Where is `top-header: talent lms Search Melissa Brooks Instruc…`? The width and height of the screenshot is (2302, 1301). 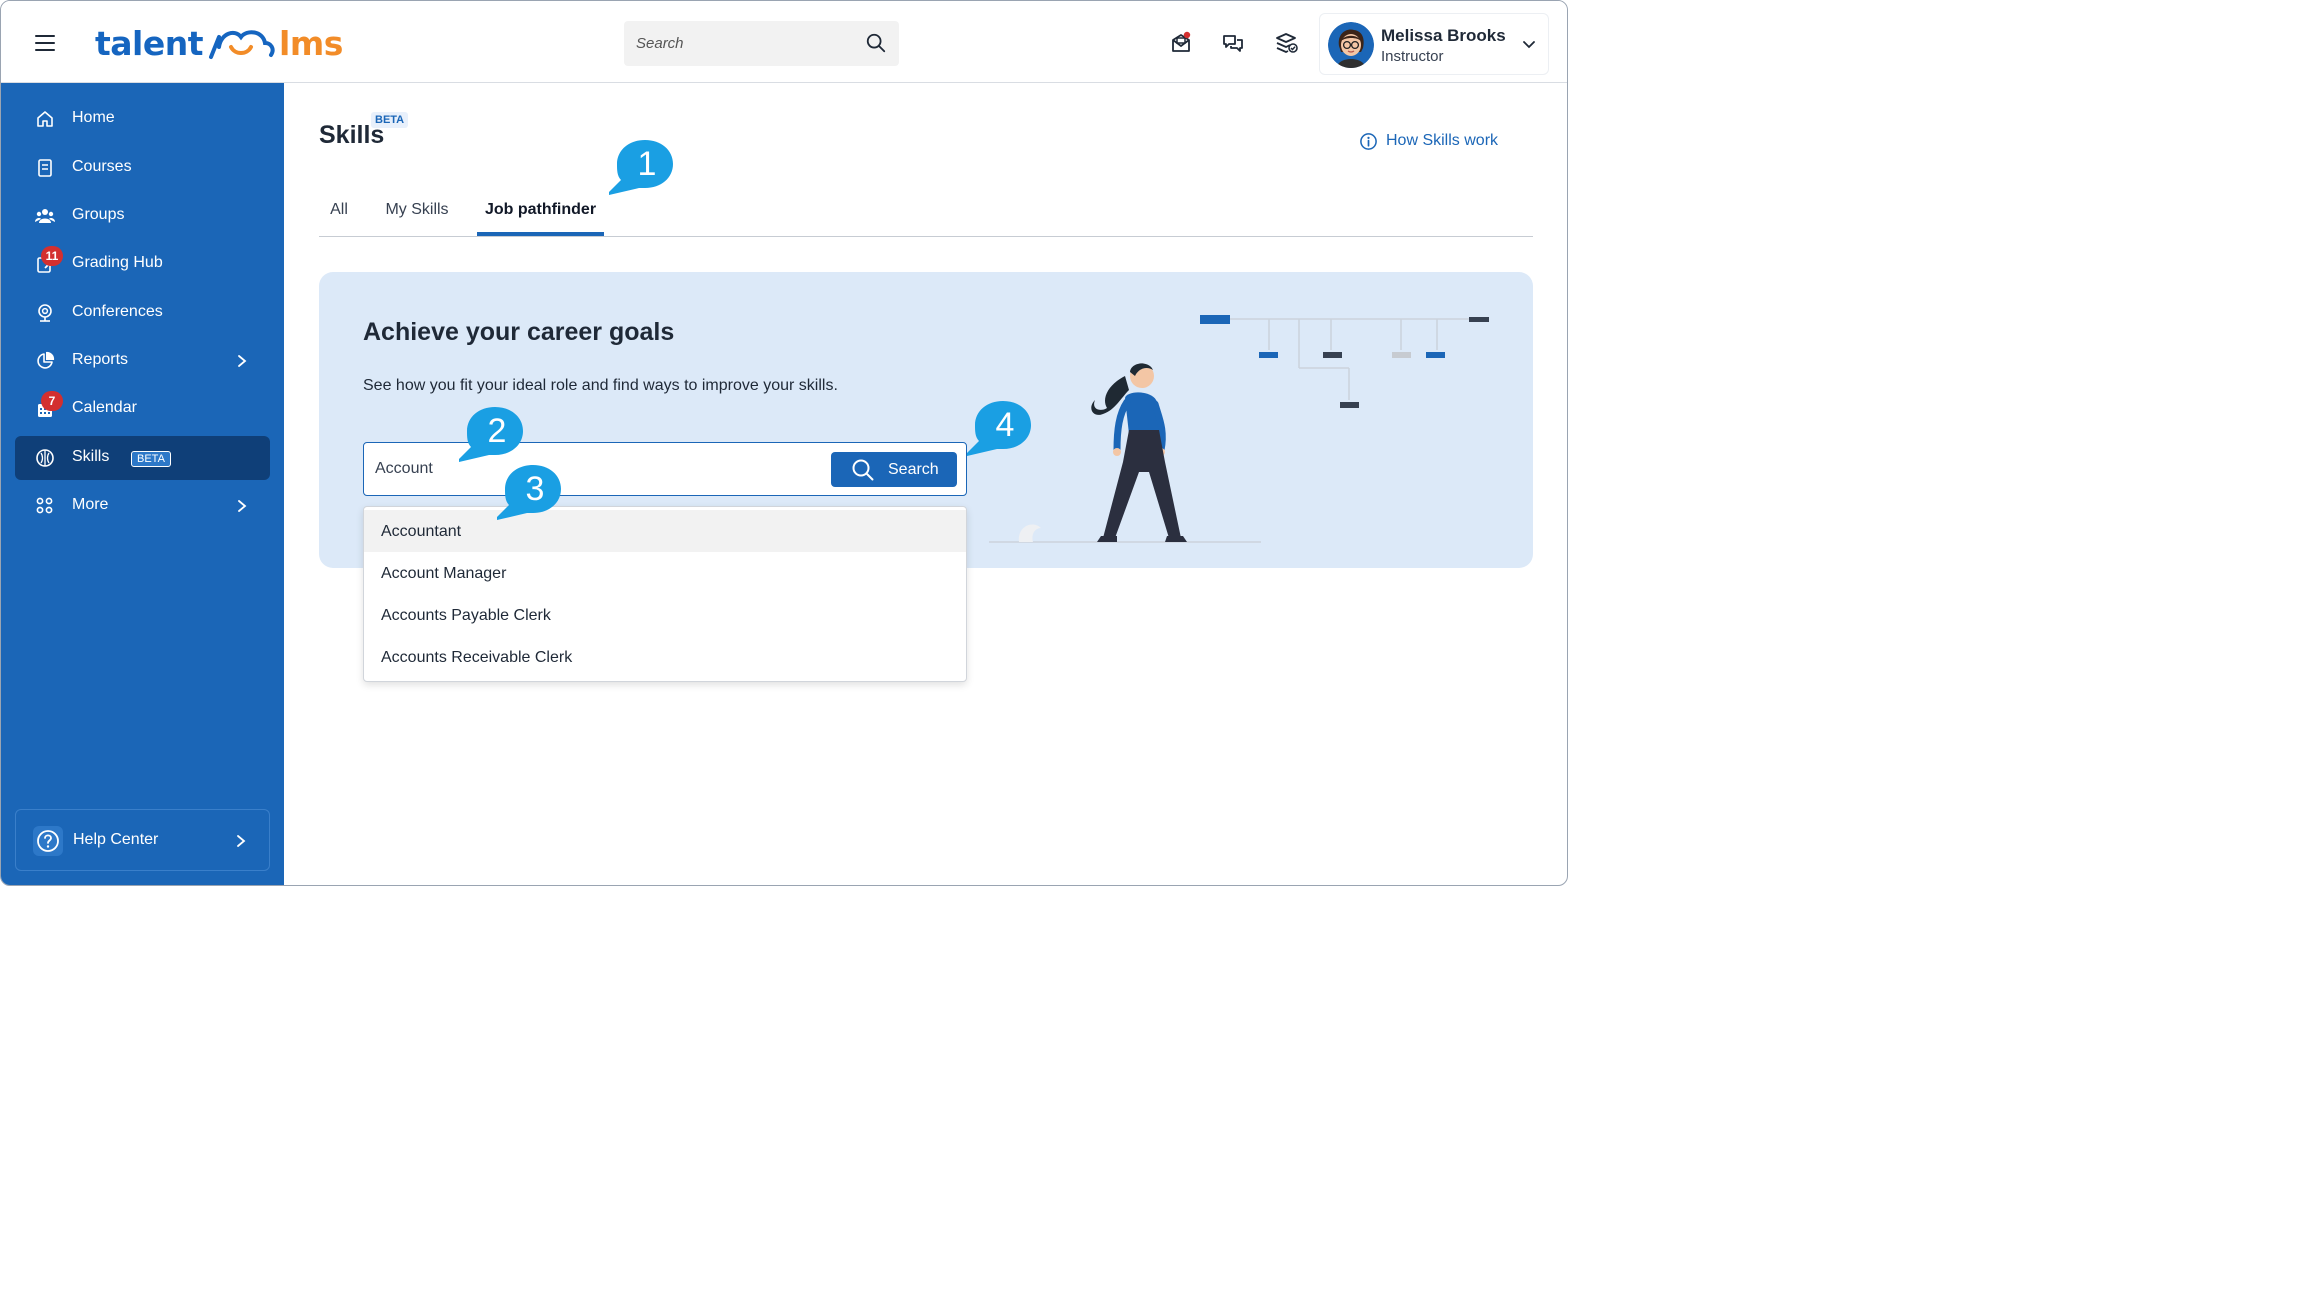
top-header: talent lms Search Melissa Brooks Instruc… is located at coordinates (784, 42).